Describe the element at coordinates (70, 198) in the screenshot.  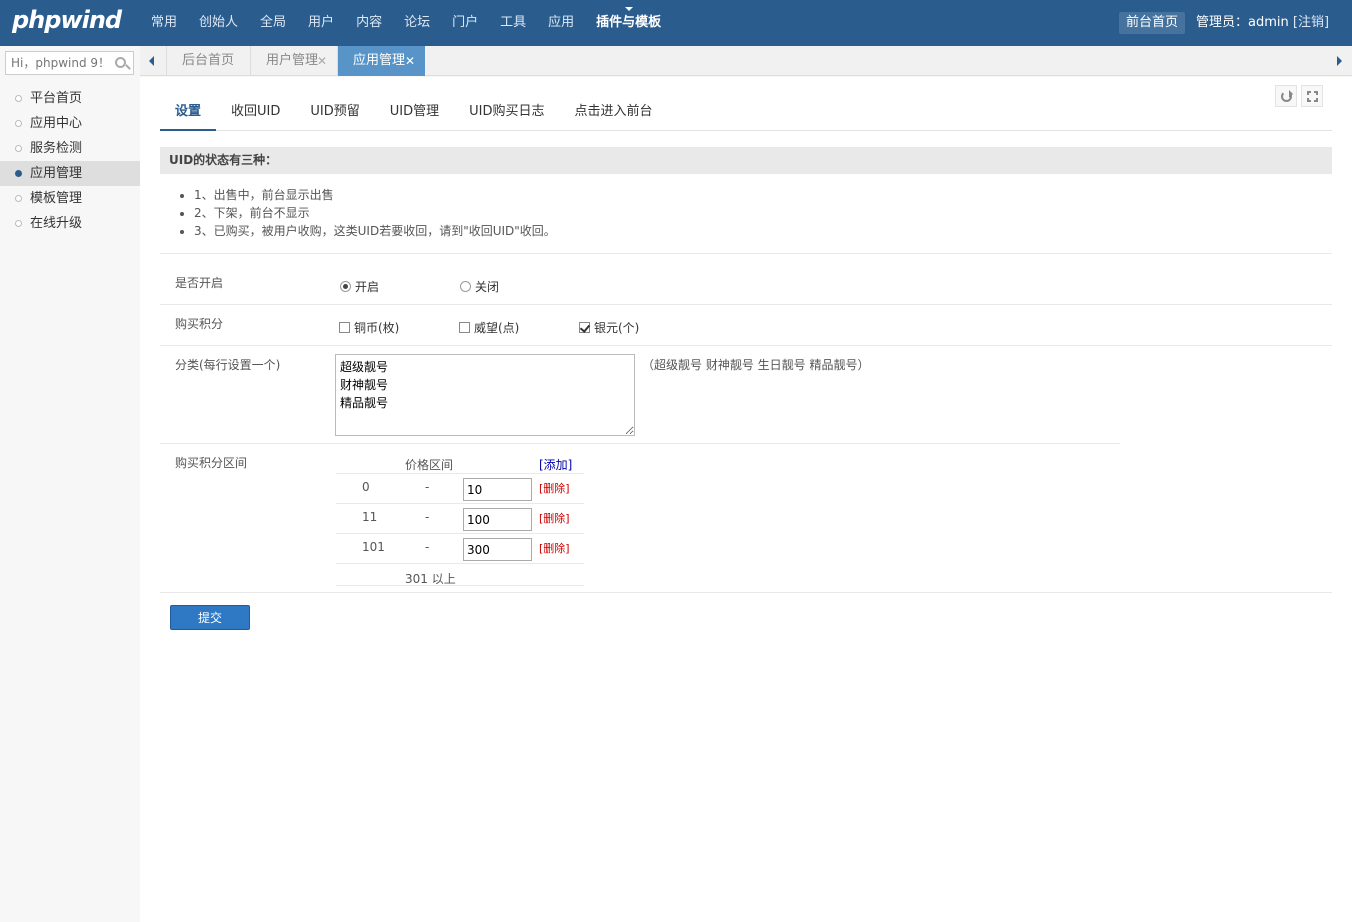
I see `sidebar-item-template-manage: 模板管理` at that location.